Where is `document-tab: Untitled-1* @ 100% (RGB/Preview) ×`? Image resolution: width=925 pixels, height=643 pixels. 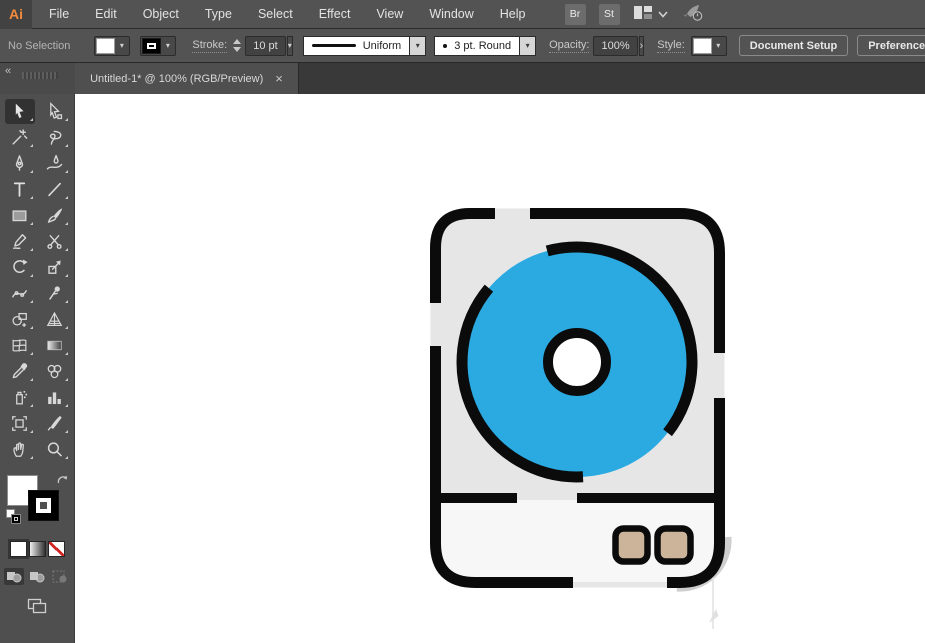
document-tab: Untitled-1* @ 100% (RGB/Preview) × is located at coordinates (187, 78).